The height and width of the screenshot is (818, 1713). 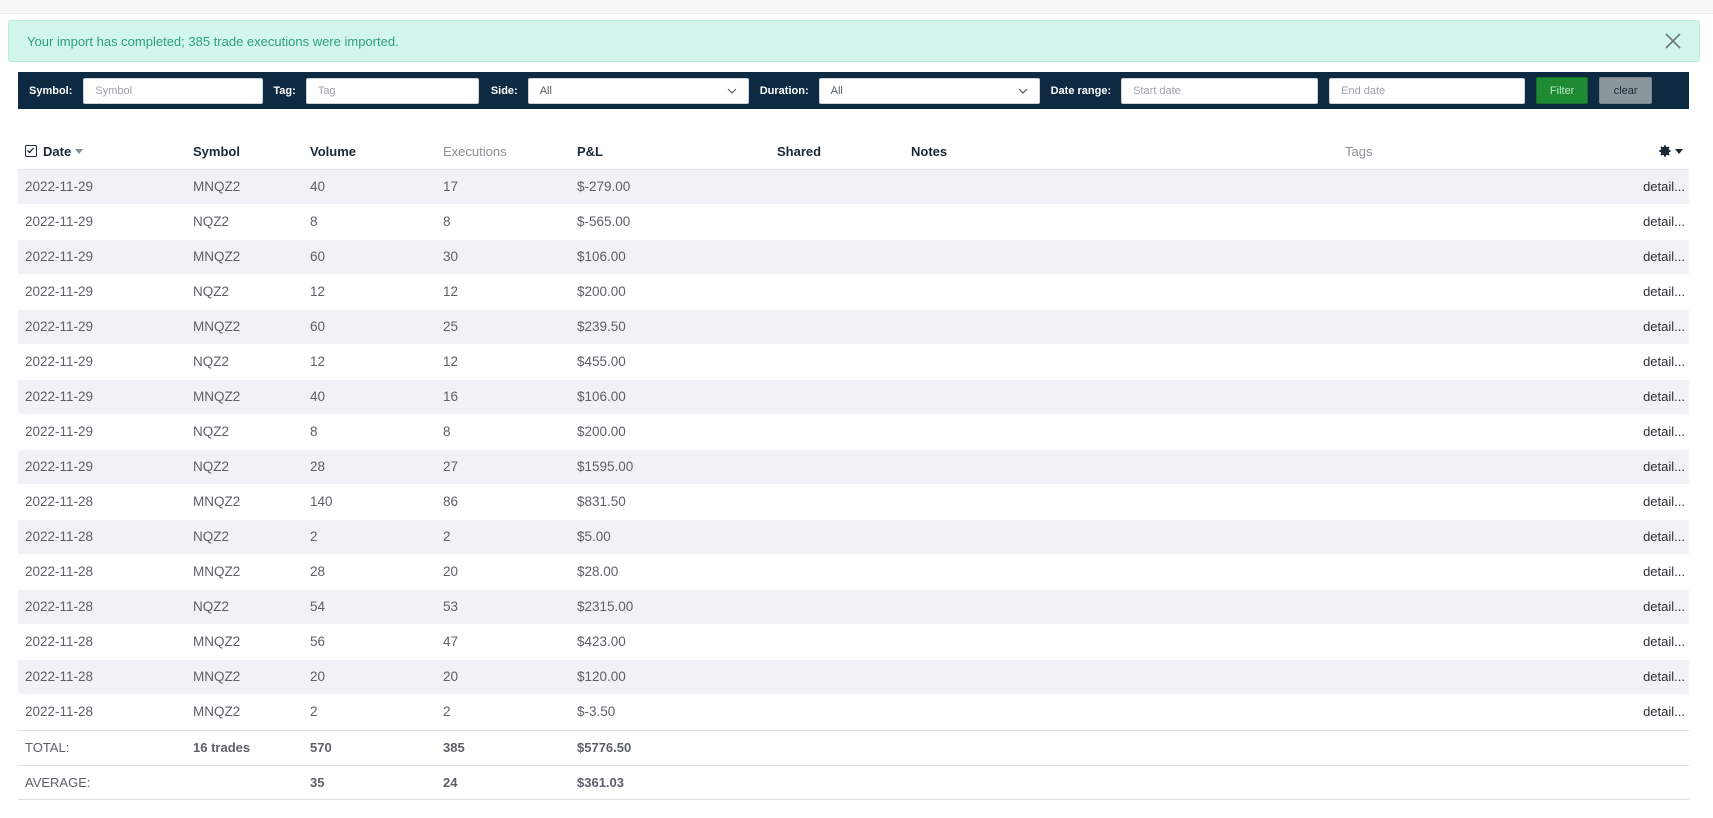 What do you see at coordinates (604, 747) in the screenshot?
I see `total-pnl: $5776.50` at bounding box center [604, 747].